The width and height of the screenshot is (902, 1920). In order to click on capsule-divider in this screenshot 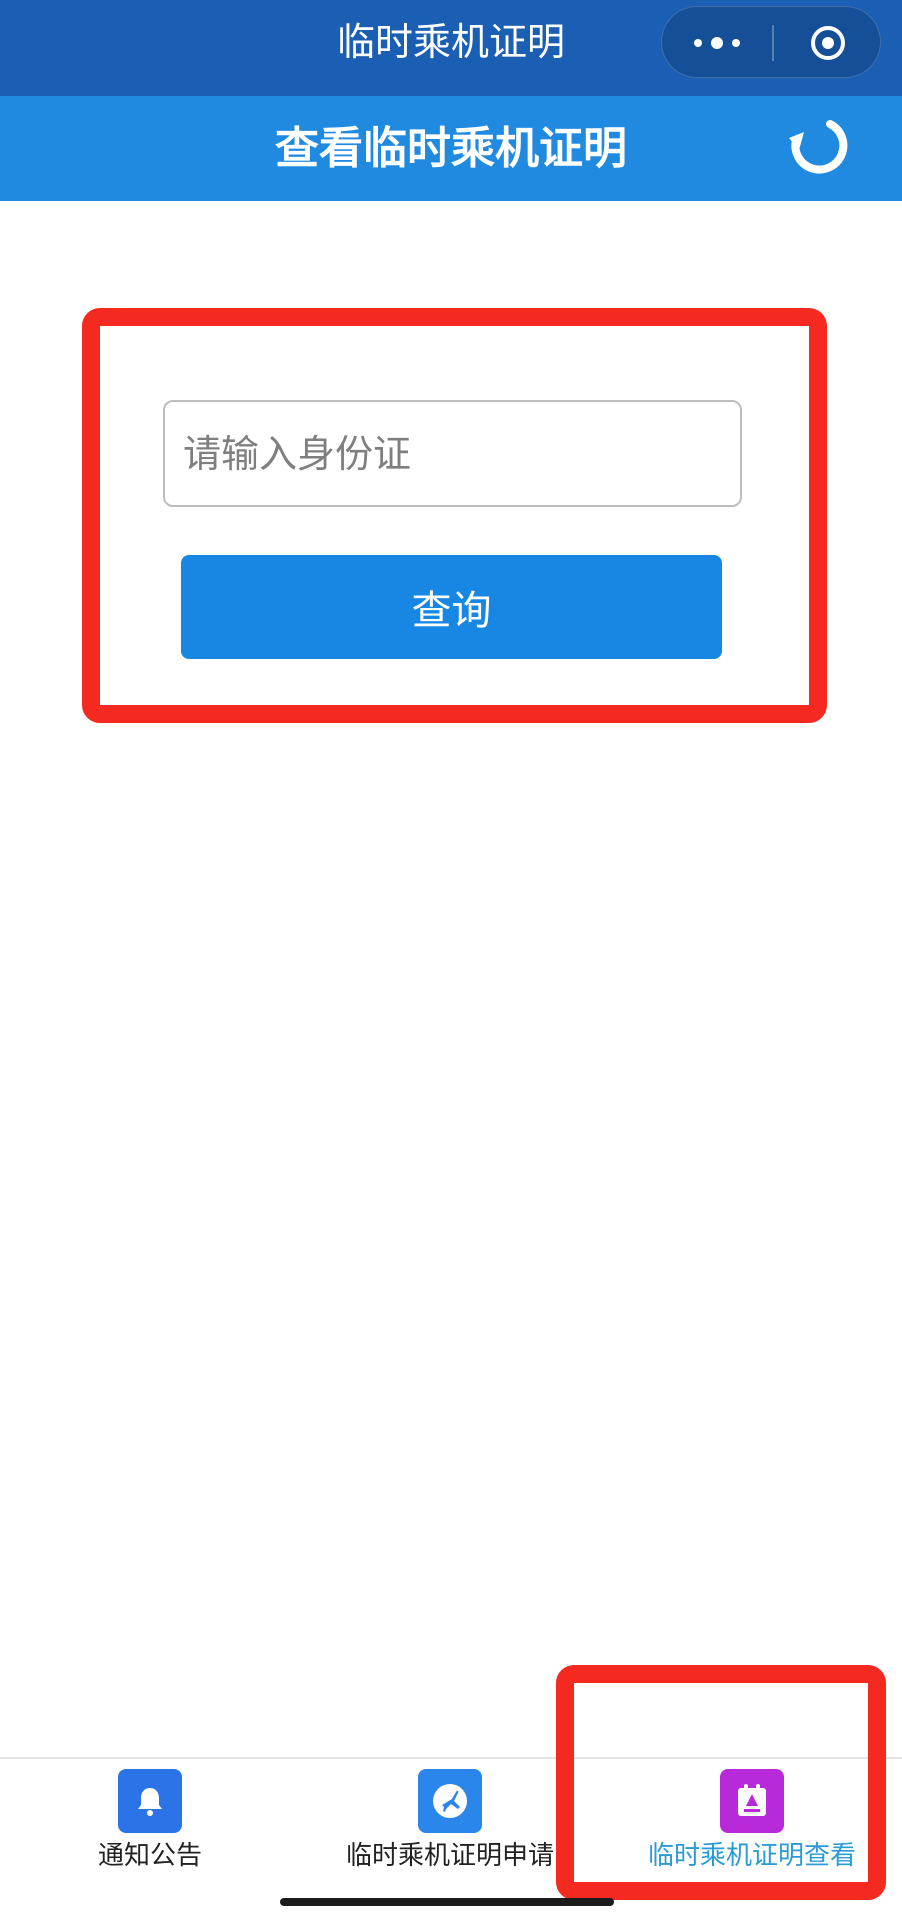, I will do `click(773, 43)`.